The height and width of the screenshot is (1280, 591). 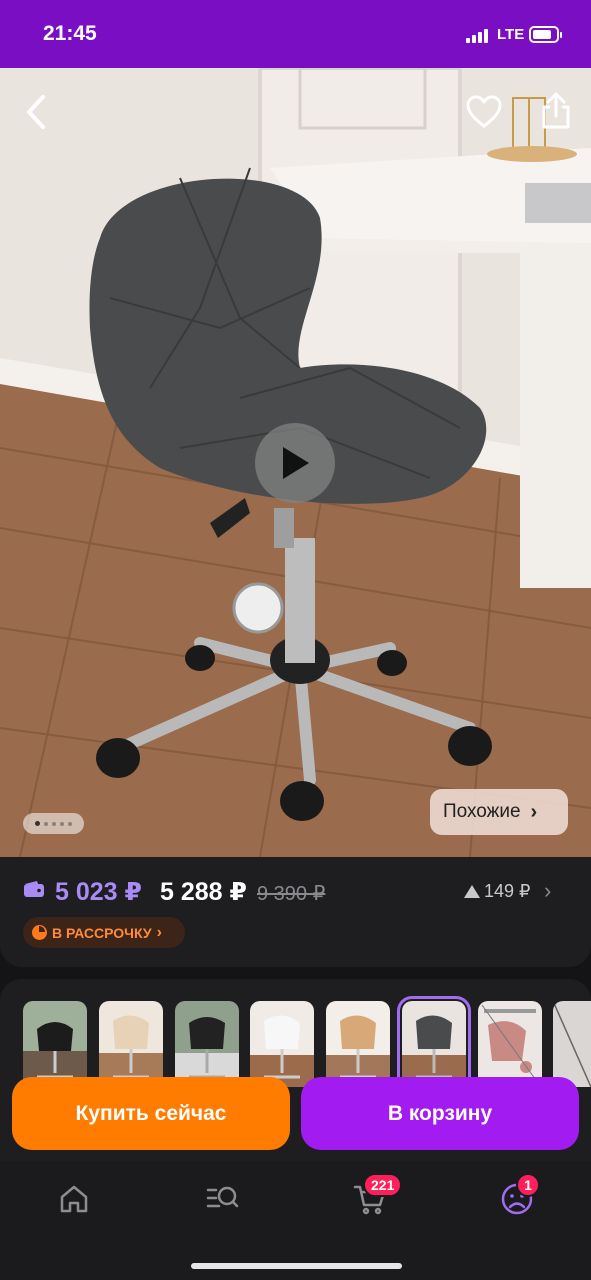 What do you see at coordinates (528, 1185) in the screenshot?
I see `profile-badge: 1` at bounding box center [528, 1185].